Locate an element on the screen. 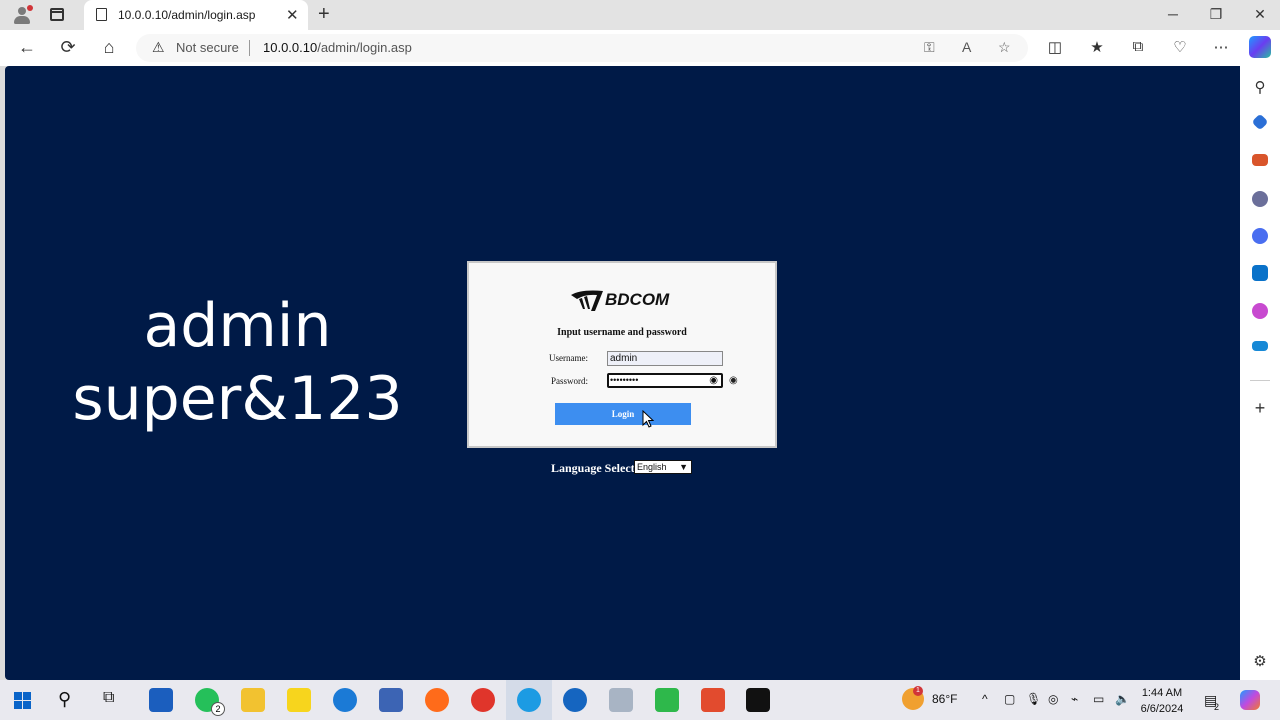 This screenshot has height=720, width=1280. notification-badge: 2 is located at coordinates (1217, 707).